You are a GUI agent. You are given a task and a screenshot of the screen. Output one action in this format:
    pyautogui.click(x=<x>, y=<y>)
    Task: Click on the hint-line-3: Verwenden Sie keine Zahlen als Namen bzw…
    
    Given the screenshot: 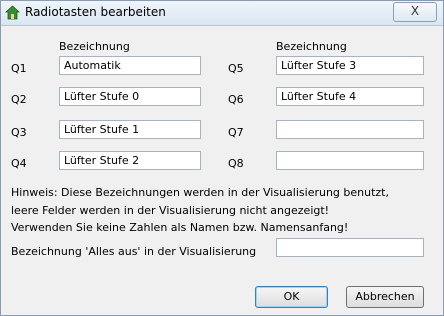 What is the action you would take?
    pyautogui.click(x=180, y=227)
    